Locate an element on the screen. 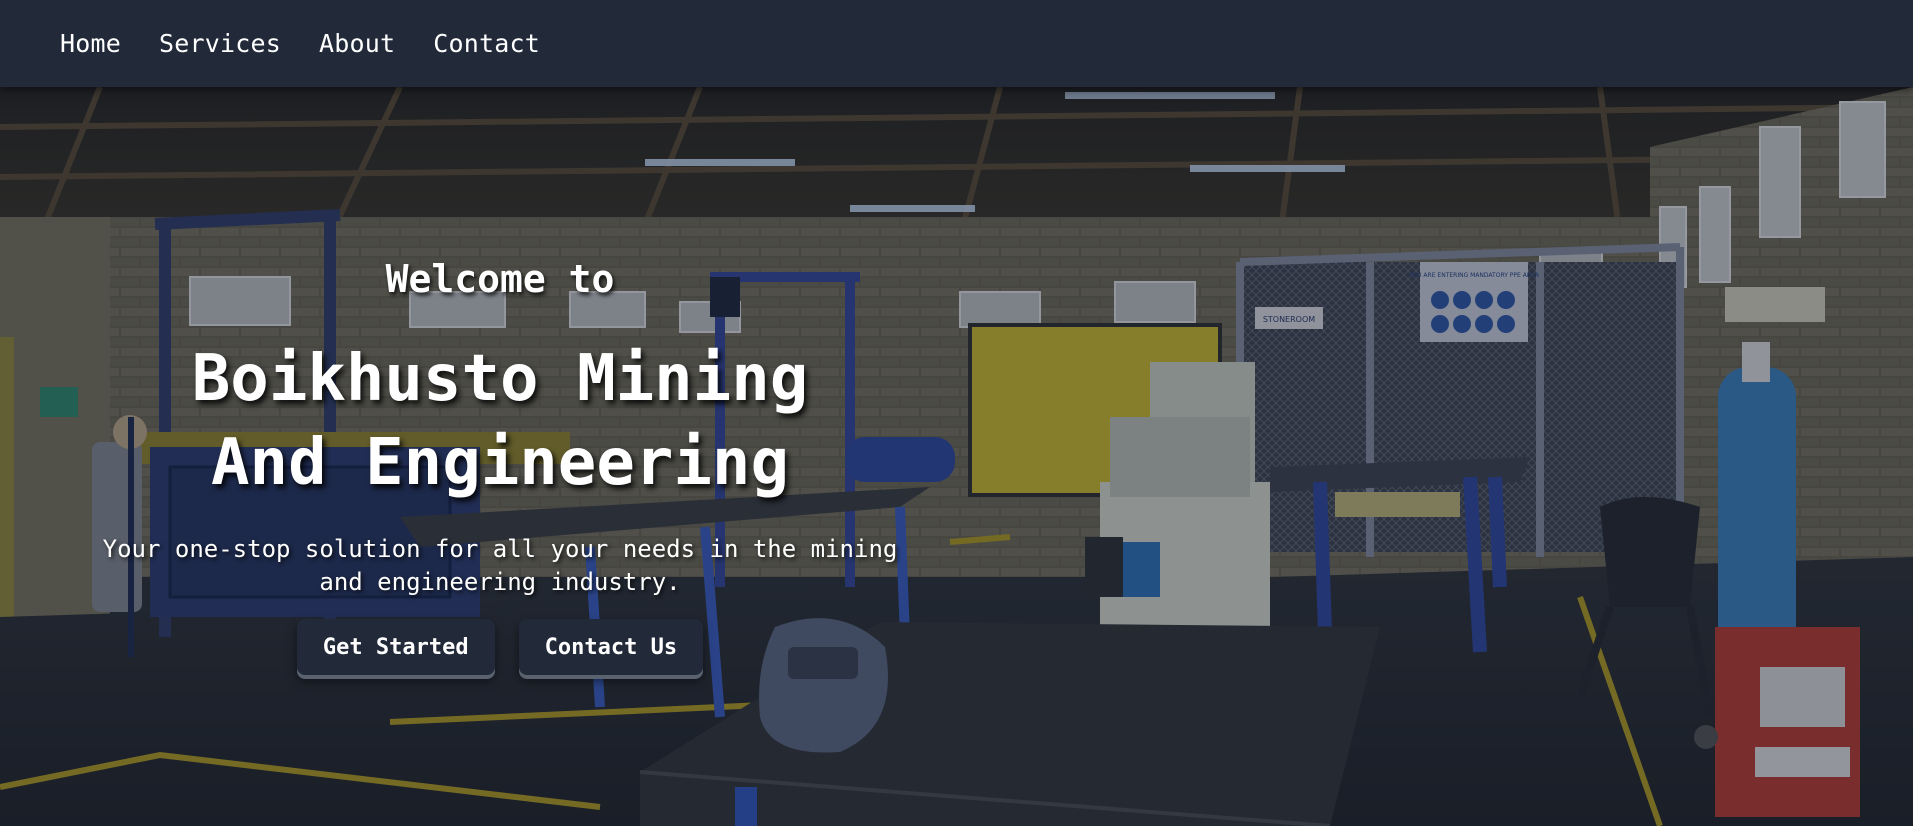  hero-title: Boikhusto Mining And Engineering is located at coordinates (500, 421).